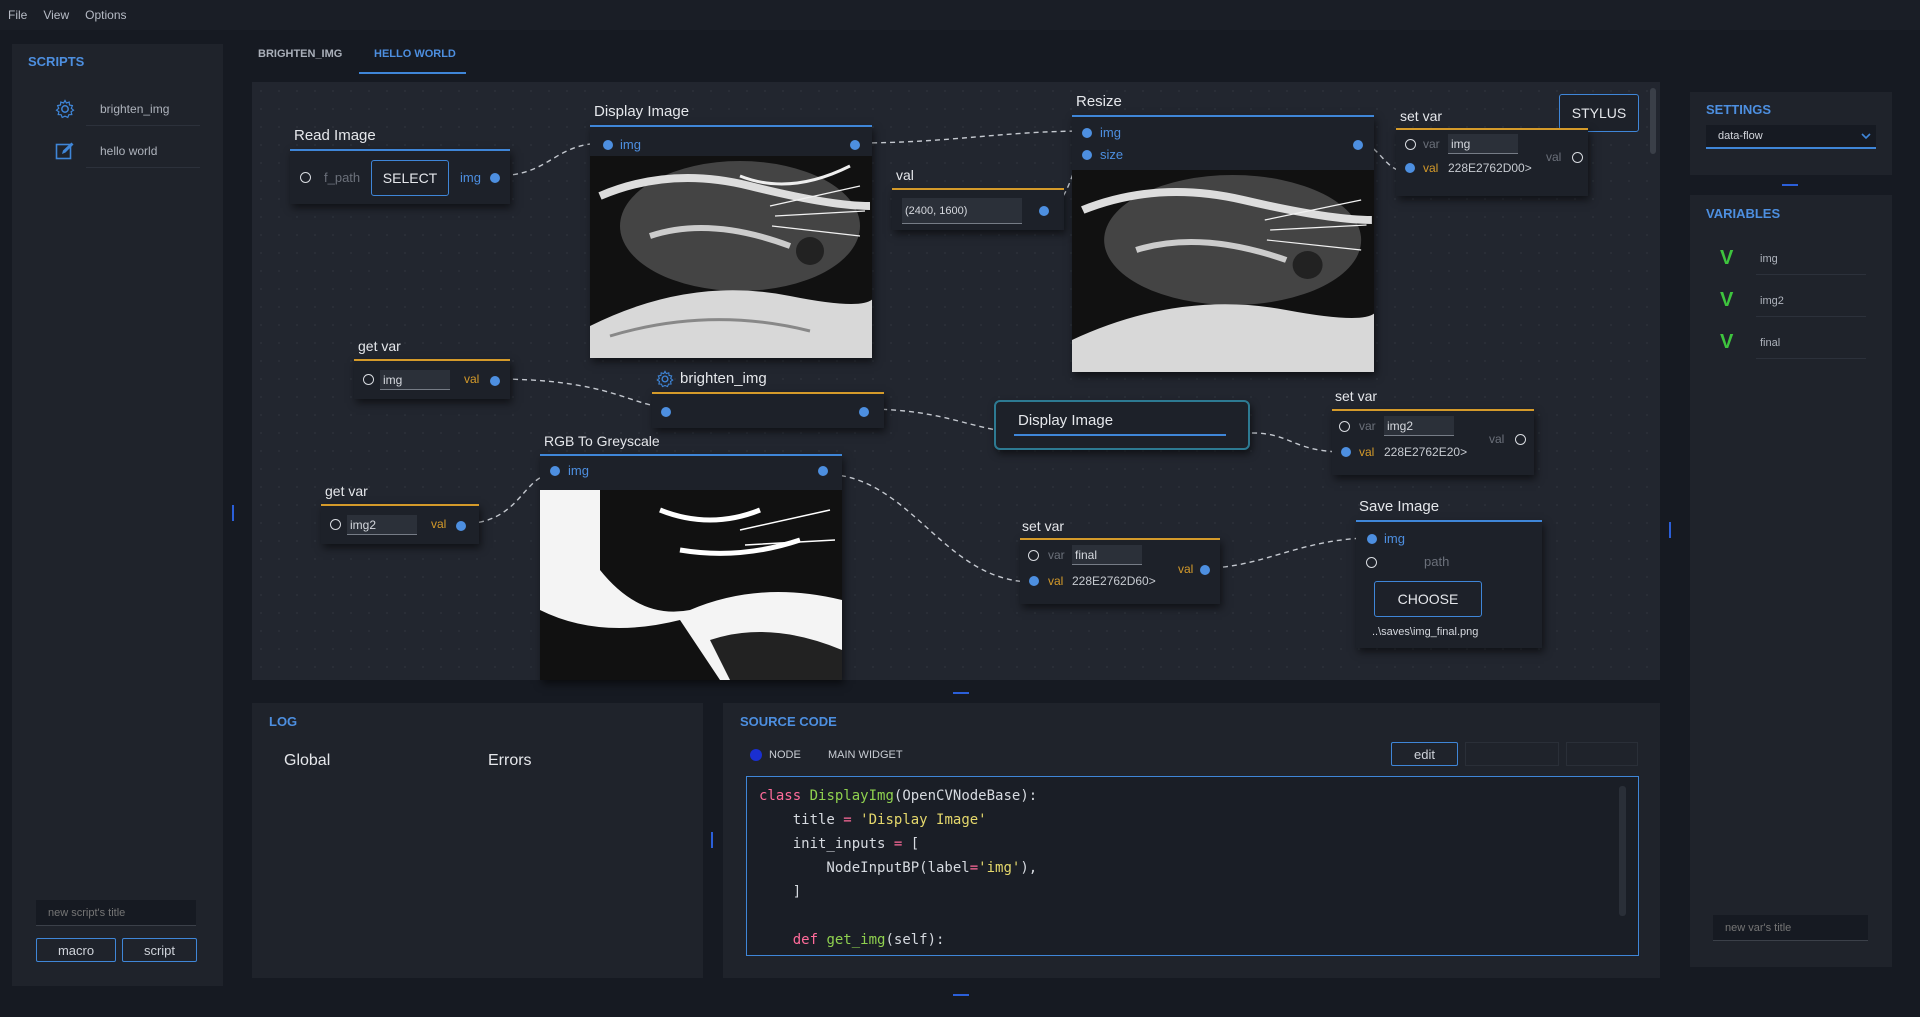  What do you see at coordinates (1790, 928) in the screenshot?
I see `new-var-title-input` at bounding box center [1790, 928].